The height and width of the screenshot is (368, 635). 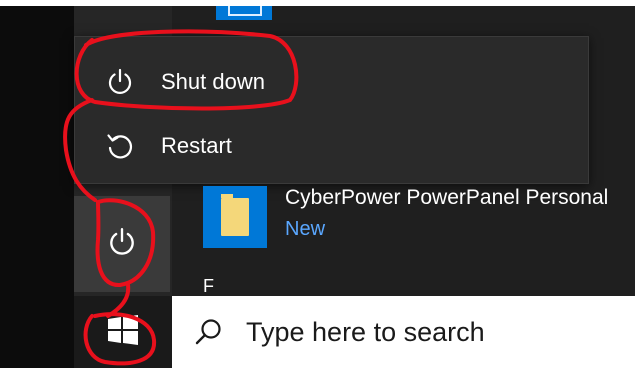 I want to click on desktop-edge, so click(x=37, y=187).